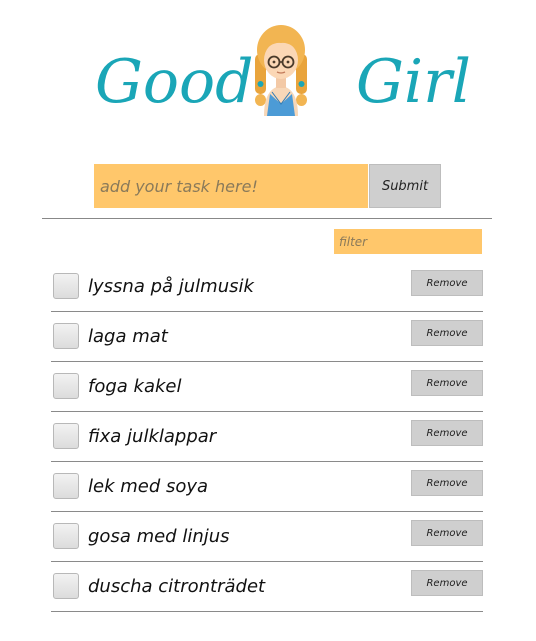 The image size is (536, 641). What do you see at coordinates (177, 586) in the screenshot?
I see `task-text: duscha citronträdet` at bounding box center [177, 586].